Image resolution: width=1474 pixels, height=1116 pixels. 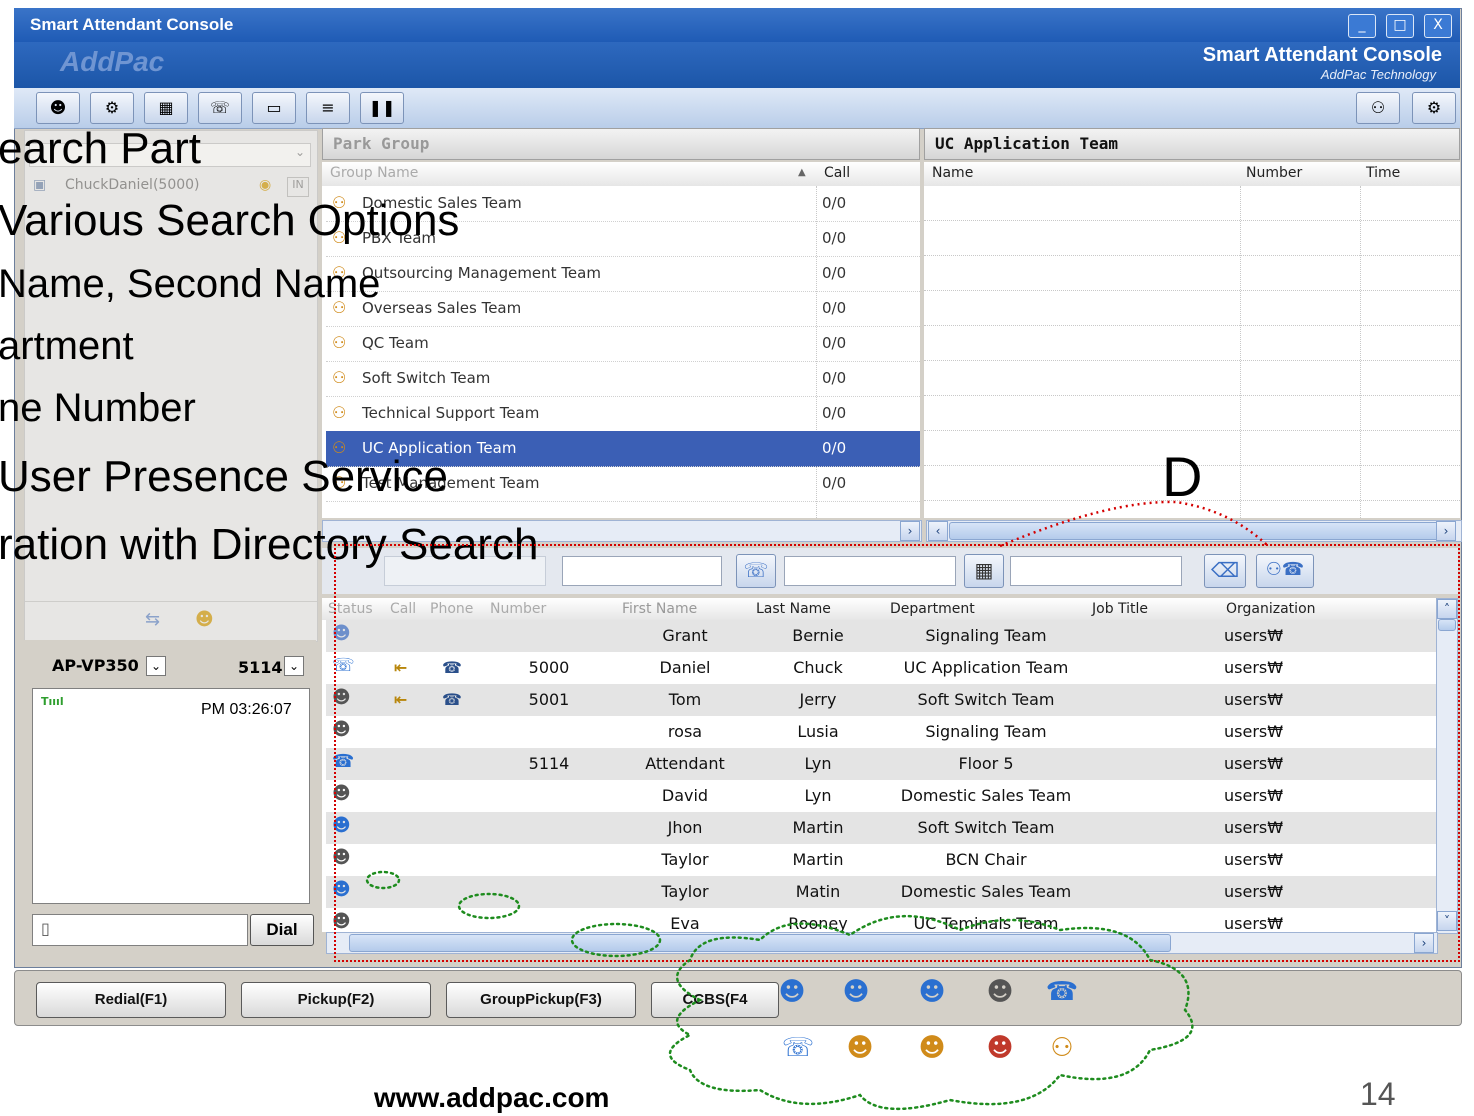 What do you see at coordinates (798, 1048) in the screenshot?
I see `busy-phone-icon: ☏` at bounding box center [798, 1048].